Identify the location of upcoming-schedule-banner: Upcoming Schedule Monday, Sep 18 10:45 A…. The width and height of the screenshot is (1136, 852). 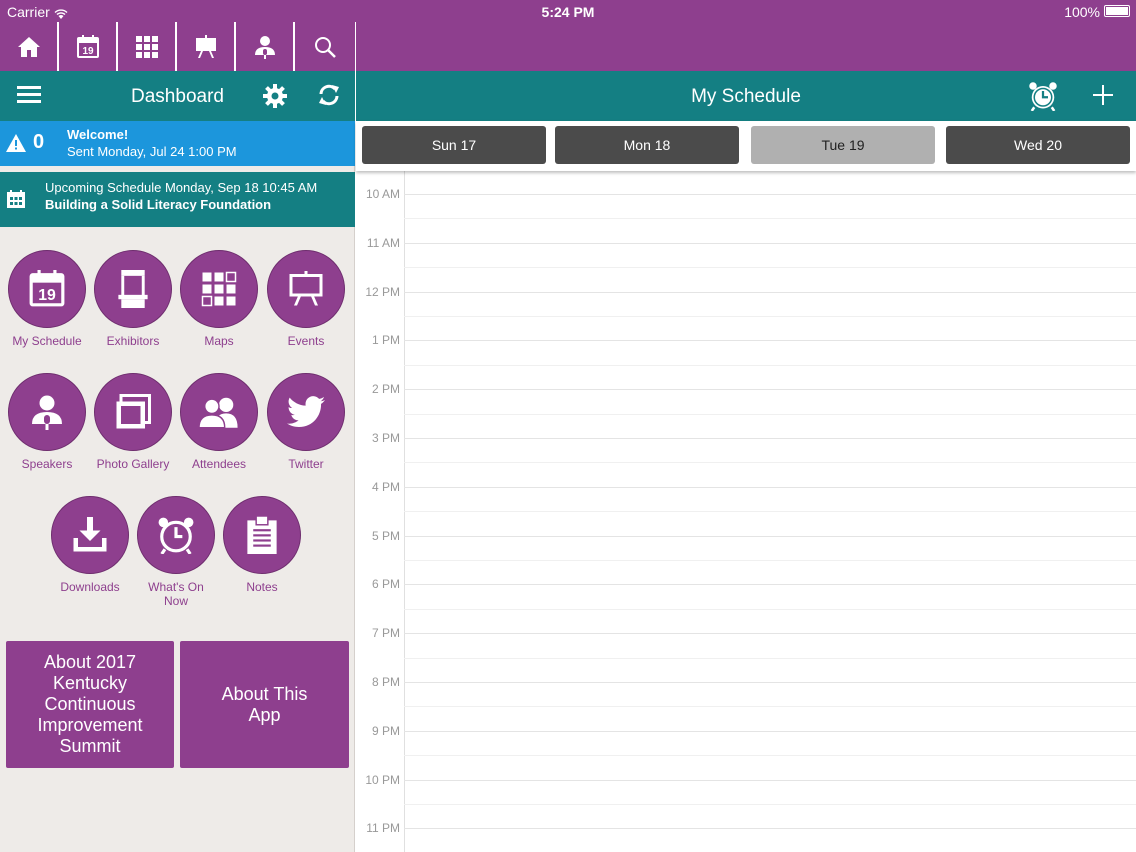
(177, 199).